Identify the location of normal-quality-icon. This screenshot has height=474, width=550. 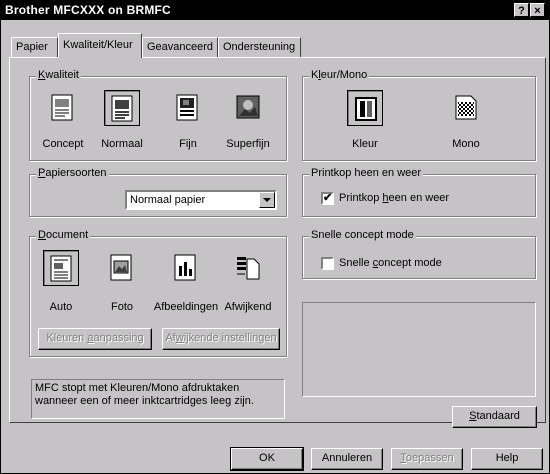
(122, 108).